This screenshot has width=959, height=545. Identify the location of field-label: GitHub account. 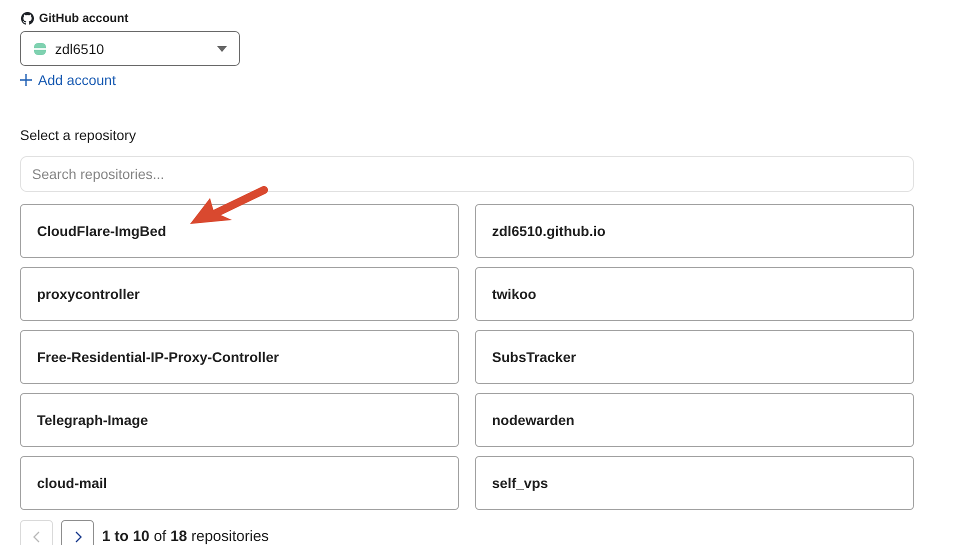
(83, 18).